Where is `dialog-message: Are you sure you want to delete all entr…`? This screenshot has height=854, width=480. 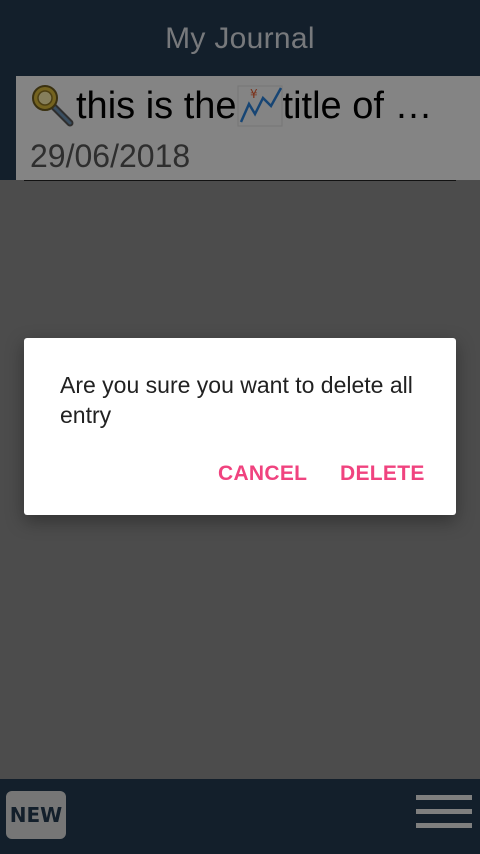
dialog-message: Are you sure you want to delete all entr… is located at coordinates (236, 400).